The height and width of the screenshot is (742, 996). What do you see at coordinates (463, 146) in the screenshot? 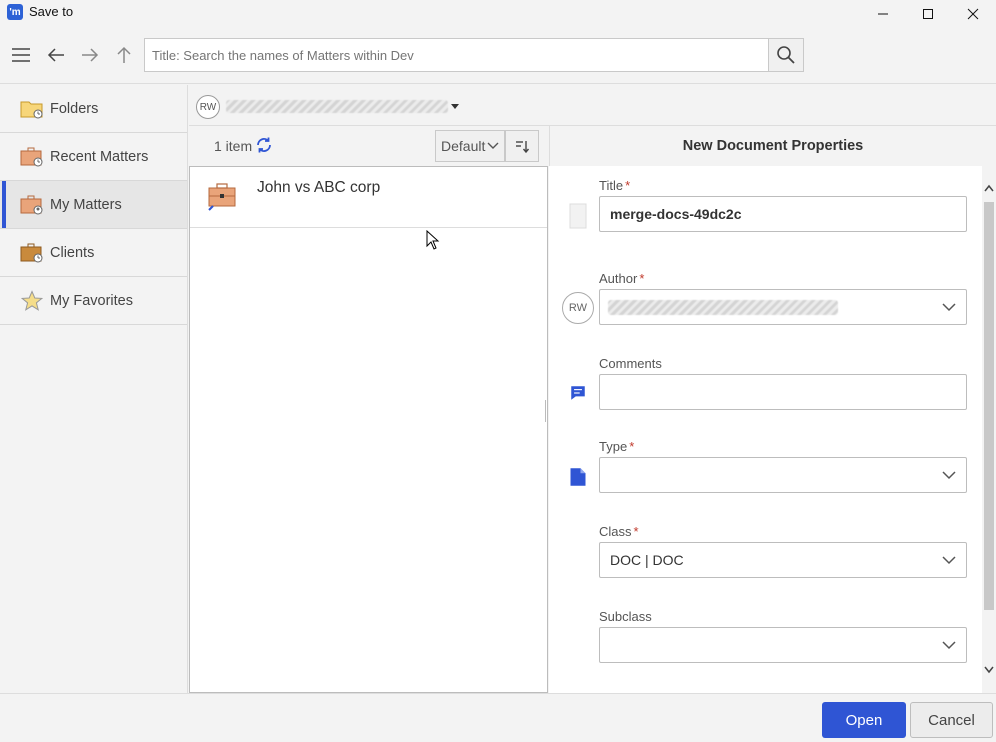
I see `sort-value: Default` at bounding box center [463, 146].